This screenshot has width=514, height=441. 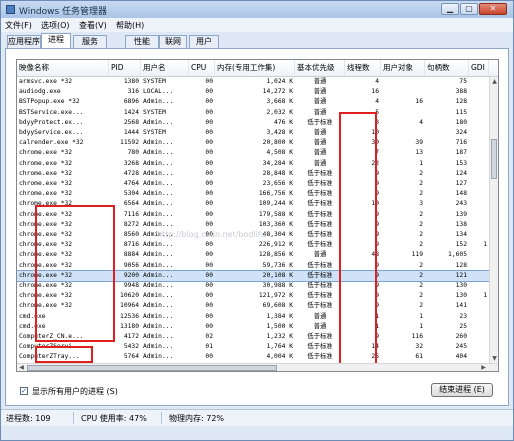 I want to click on maximize-button: ▢, so click(x=469, y=9).